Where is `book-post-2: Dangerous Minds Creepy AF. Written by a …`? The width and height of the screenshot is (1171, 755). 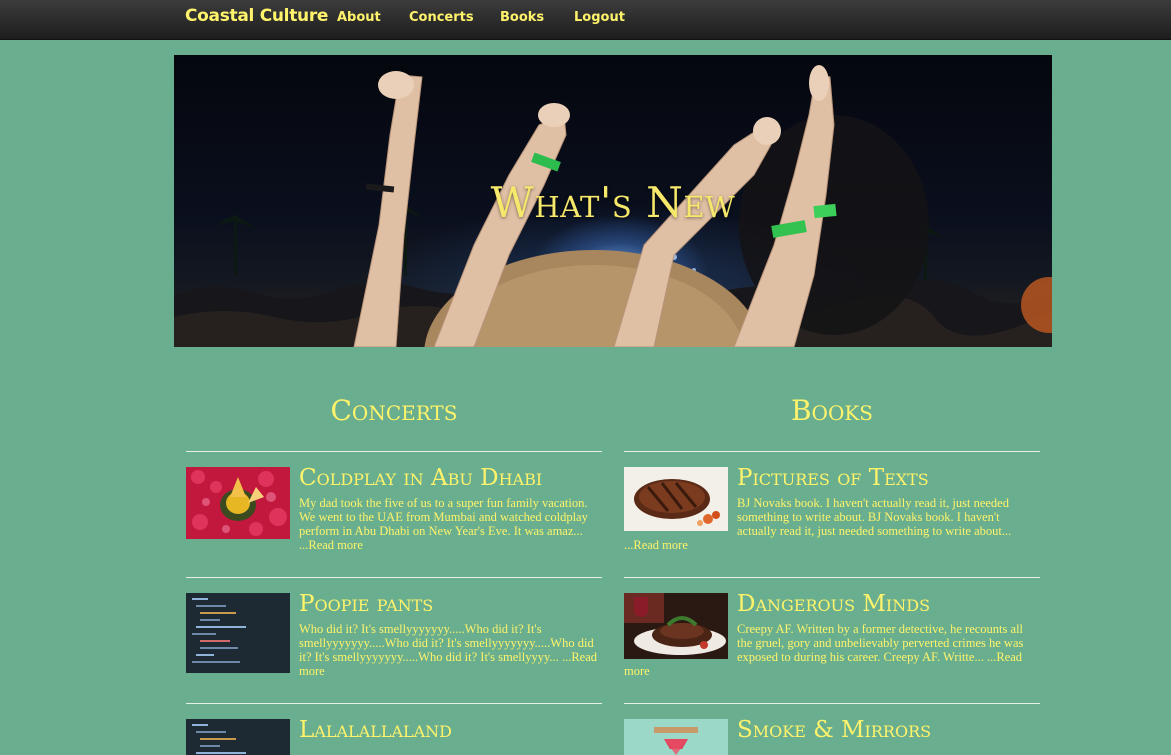 book-post-2: Dangerous Minds Creepy AF. Written by a … is located at coordinates (832, 634).